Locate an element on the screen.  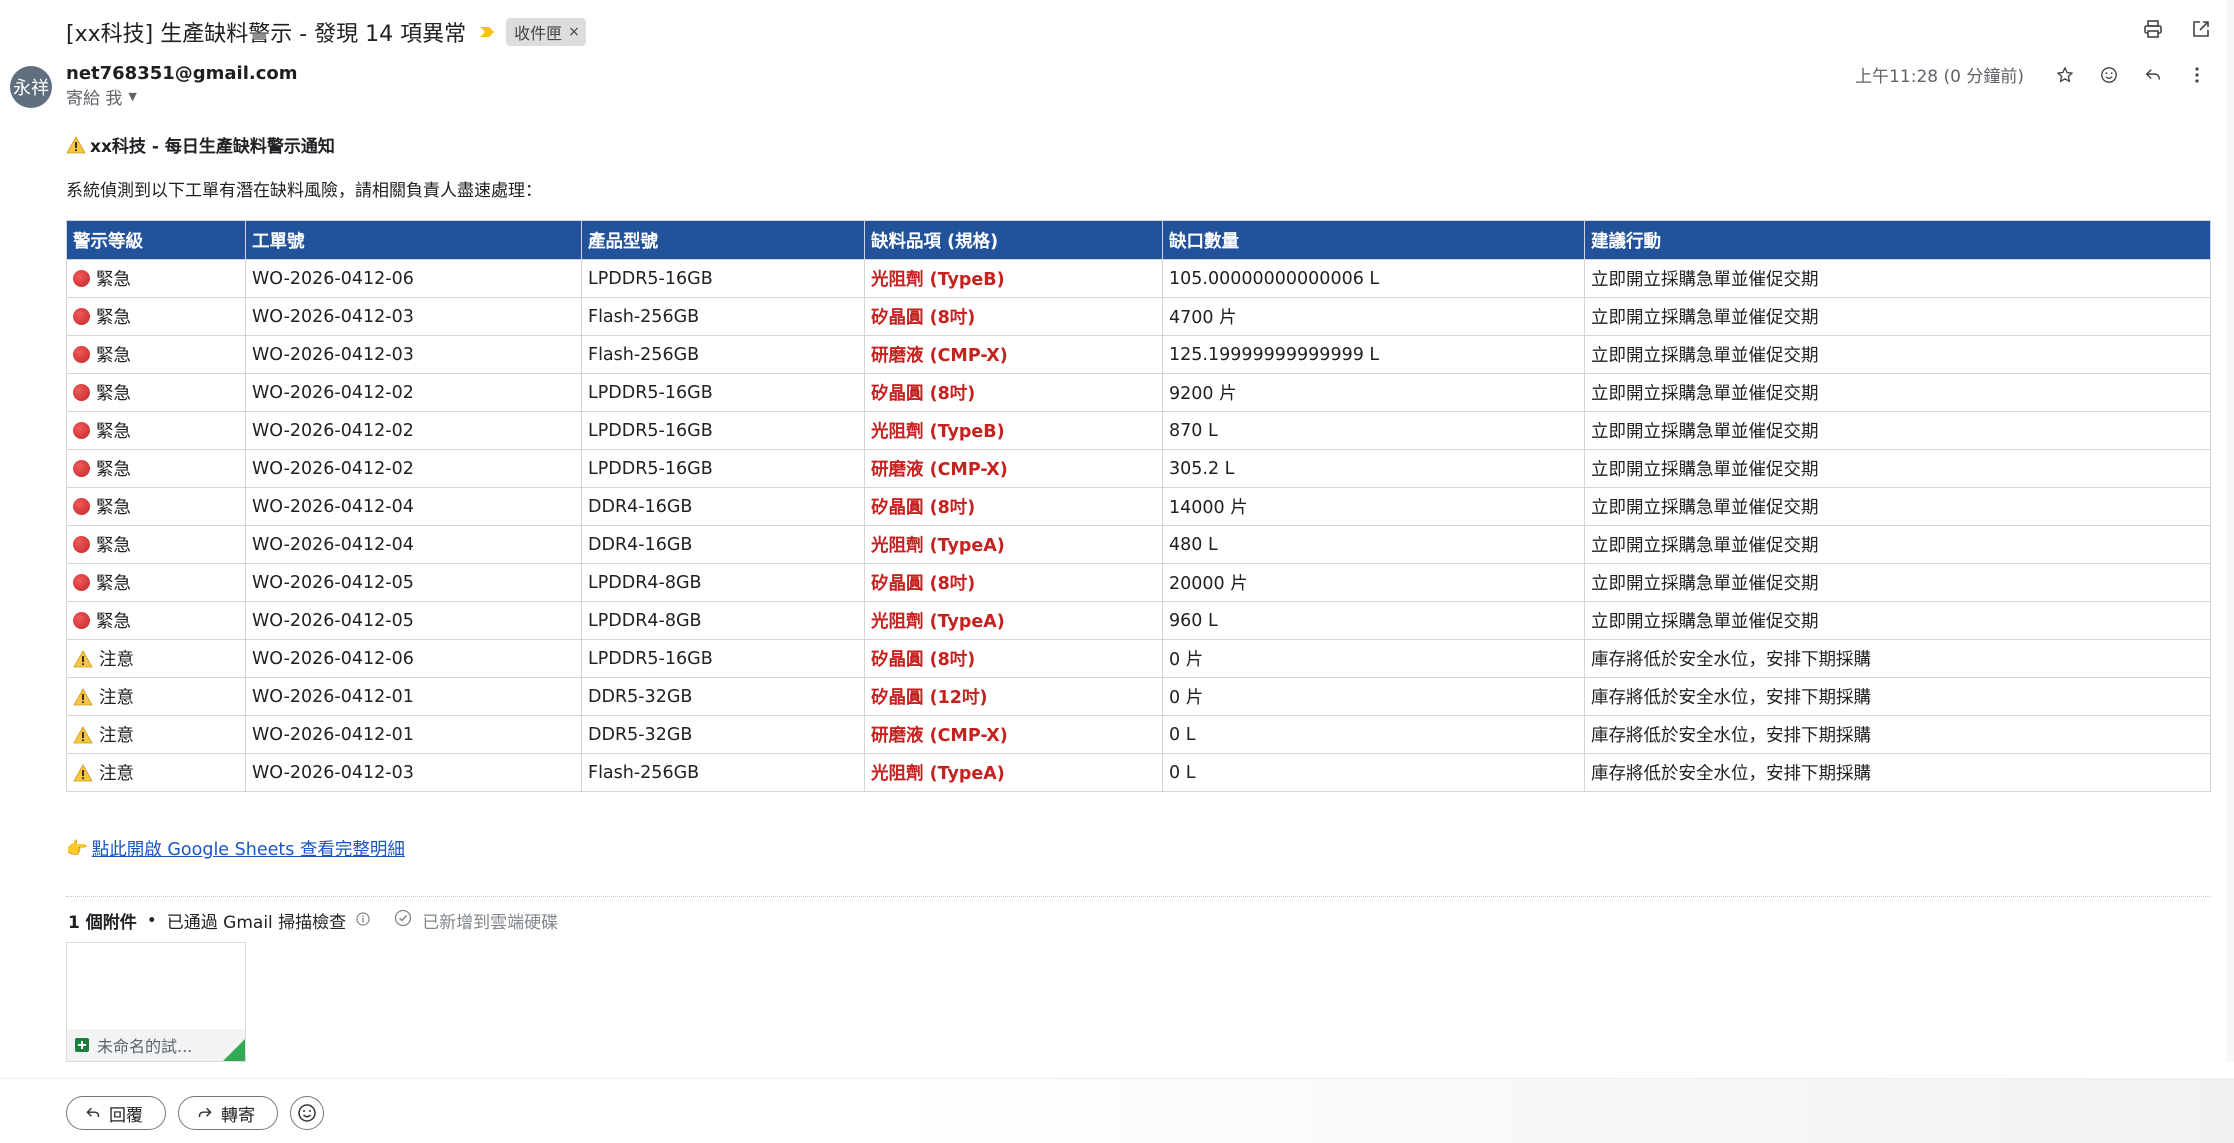
sheets-icon is located at coordinates (82, 1045).